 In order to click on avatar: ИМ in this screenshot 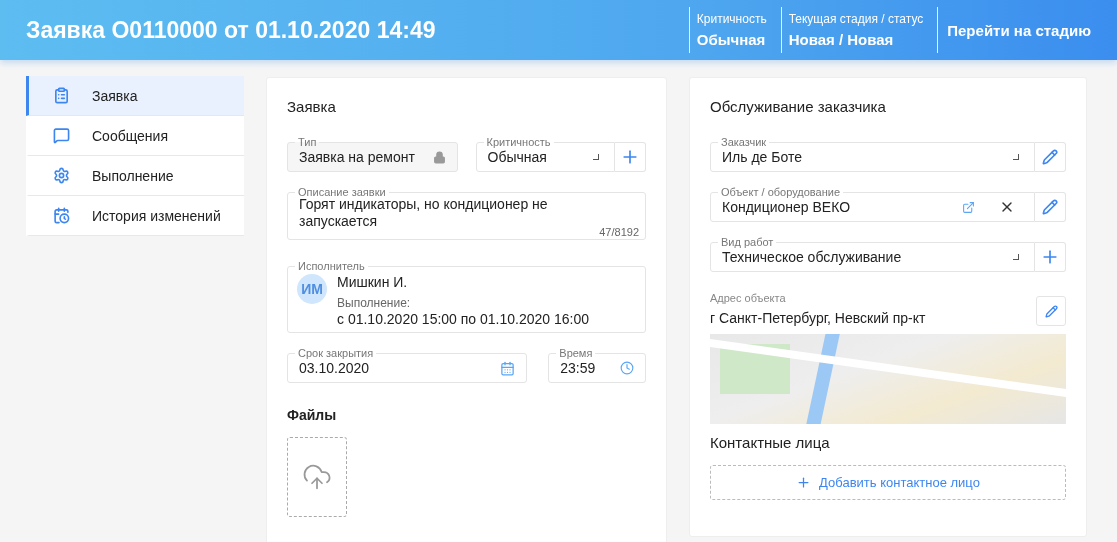, I will do `click(312, 289)`.